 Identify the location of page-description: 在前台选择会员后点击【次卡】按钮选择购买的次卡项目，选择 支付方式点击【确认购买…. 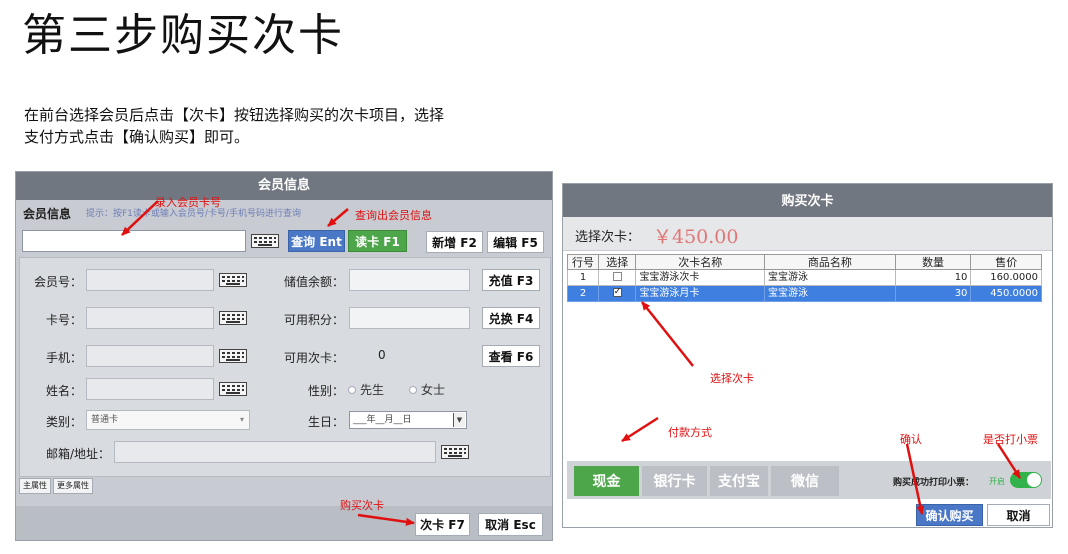
(319, 126).